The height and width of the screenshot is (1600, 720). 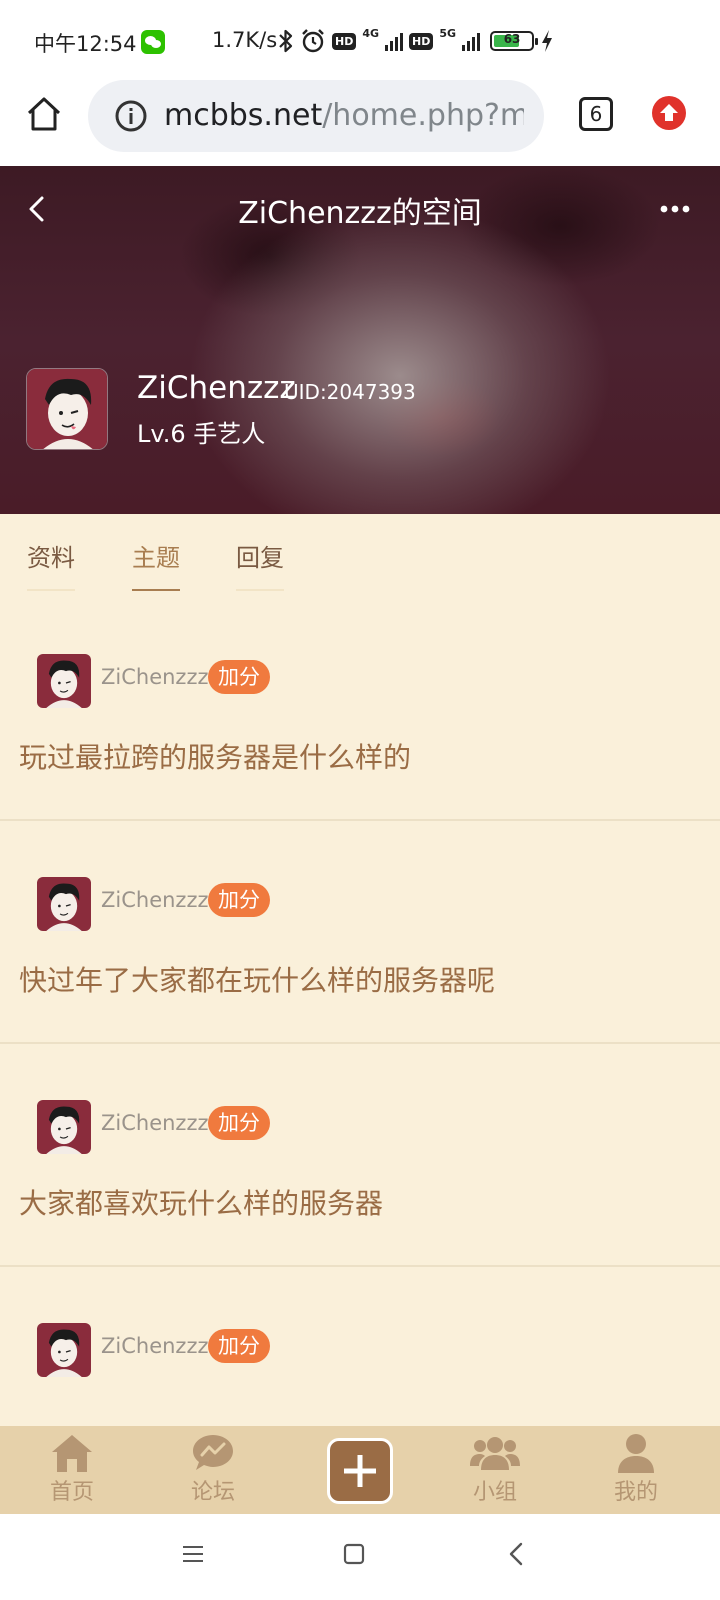 What do you see at coordinates (423, 115) in the screenshot?
I see `url-path: /home.php?mod` at bounding box center [423, 115].